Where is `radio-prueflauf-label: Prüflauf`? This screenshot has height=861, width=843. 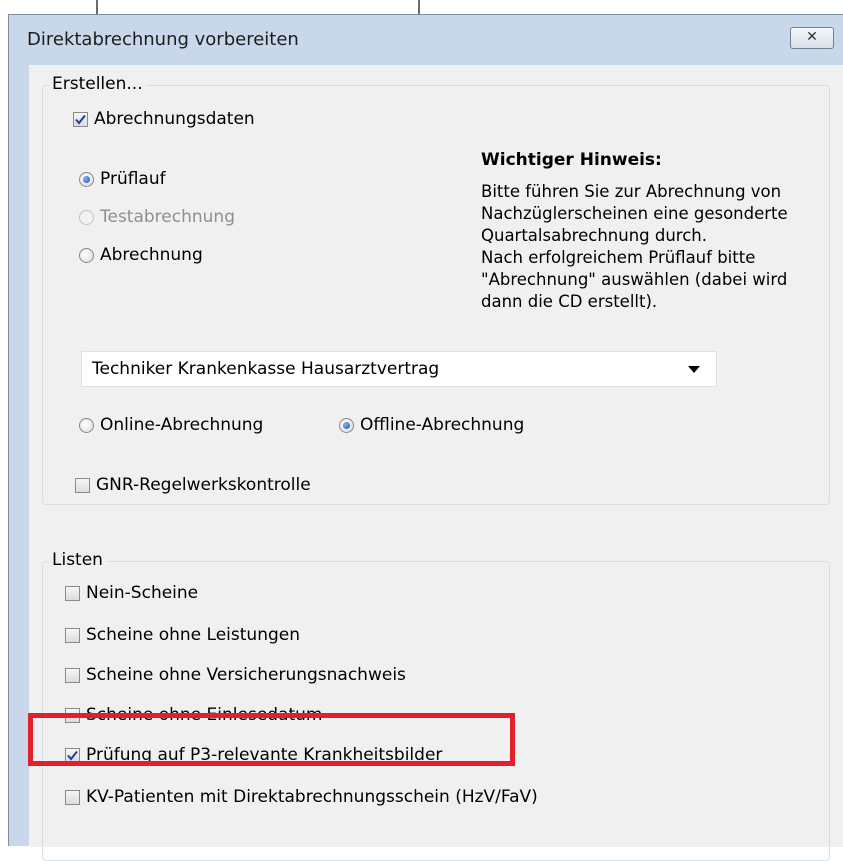 radio-prueflauf-label: Prüflauf is located at coordinates (133, 179).